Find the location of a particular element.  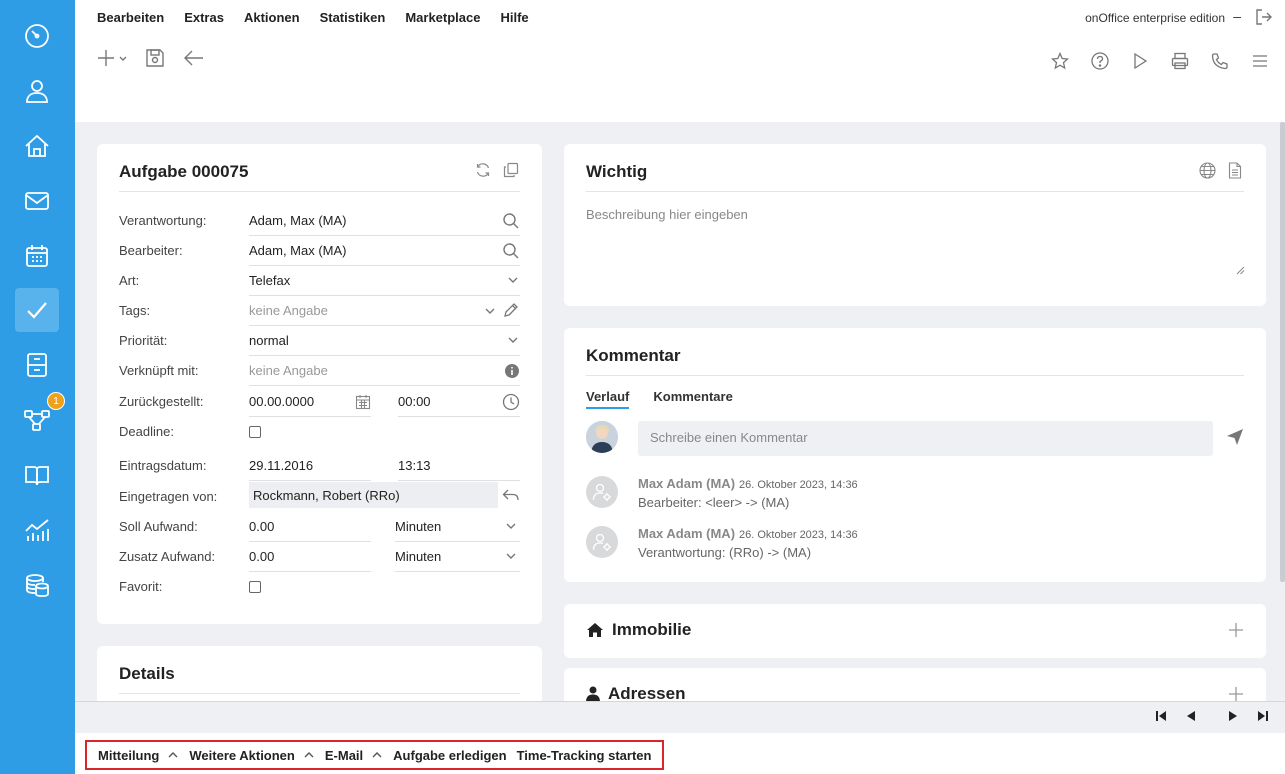

reply-icon is located at coordinates (511, 495).